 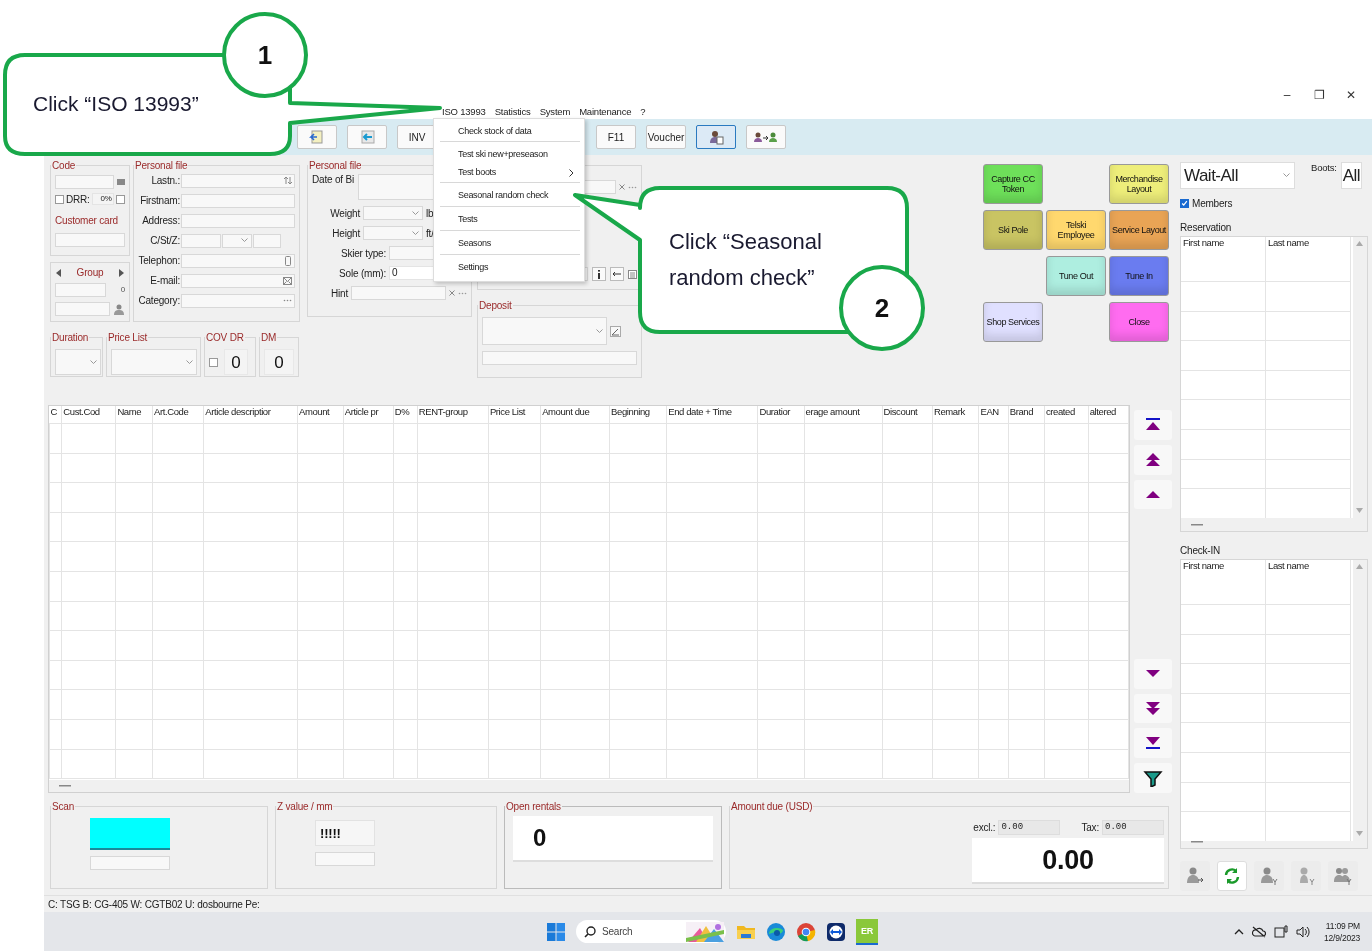 What do you see at coordinates (1139, 276) in the screenshot?
I see `action-button: Tune In` at bounding box center [1139, 276].